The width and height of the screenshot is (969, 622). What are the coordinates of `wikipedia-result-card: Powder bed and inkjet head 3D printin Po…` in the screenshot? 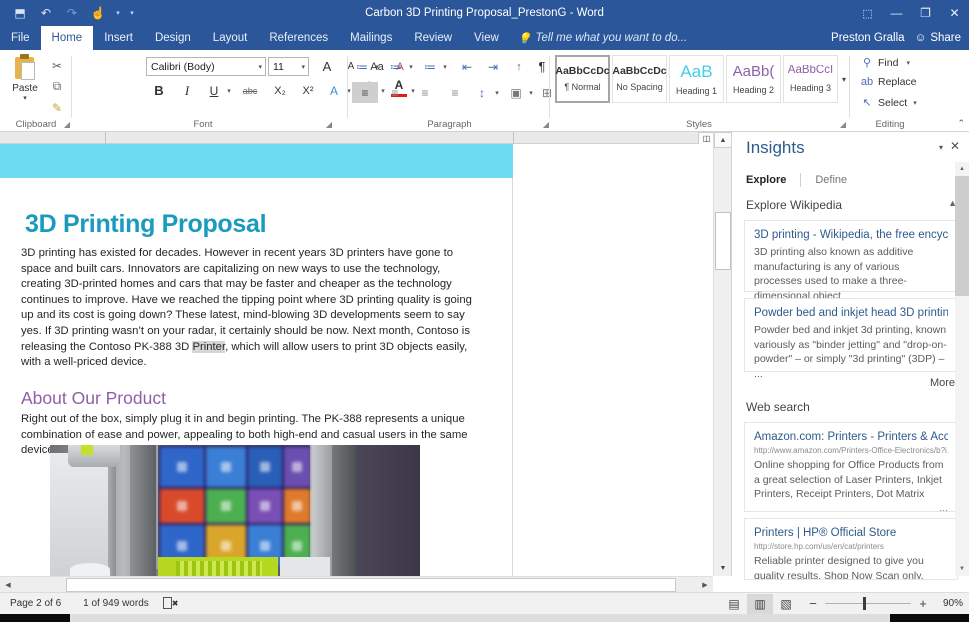 It's located at (851, 339).